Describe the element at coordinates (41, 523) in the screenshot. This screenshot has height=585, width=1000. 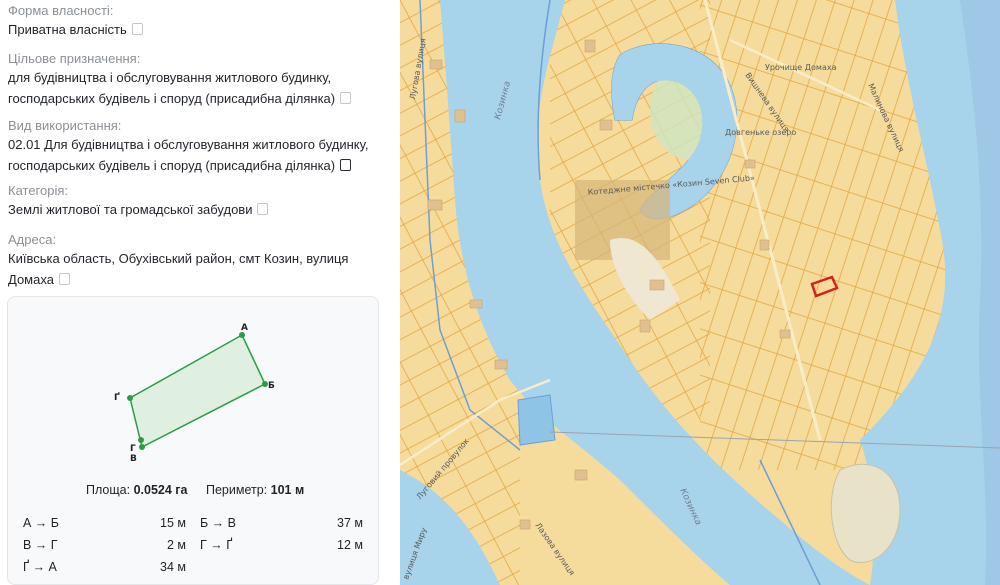
I see `side-name: А → Б` at that location.